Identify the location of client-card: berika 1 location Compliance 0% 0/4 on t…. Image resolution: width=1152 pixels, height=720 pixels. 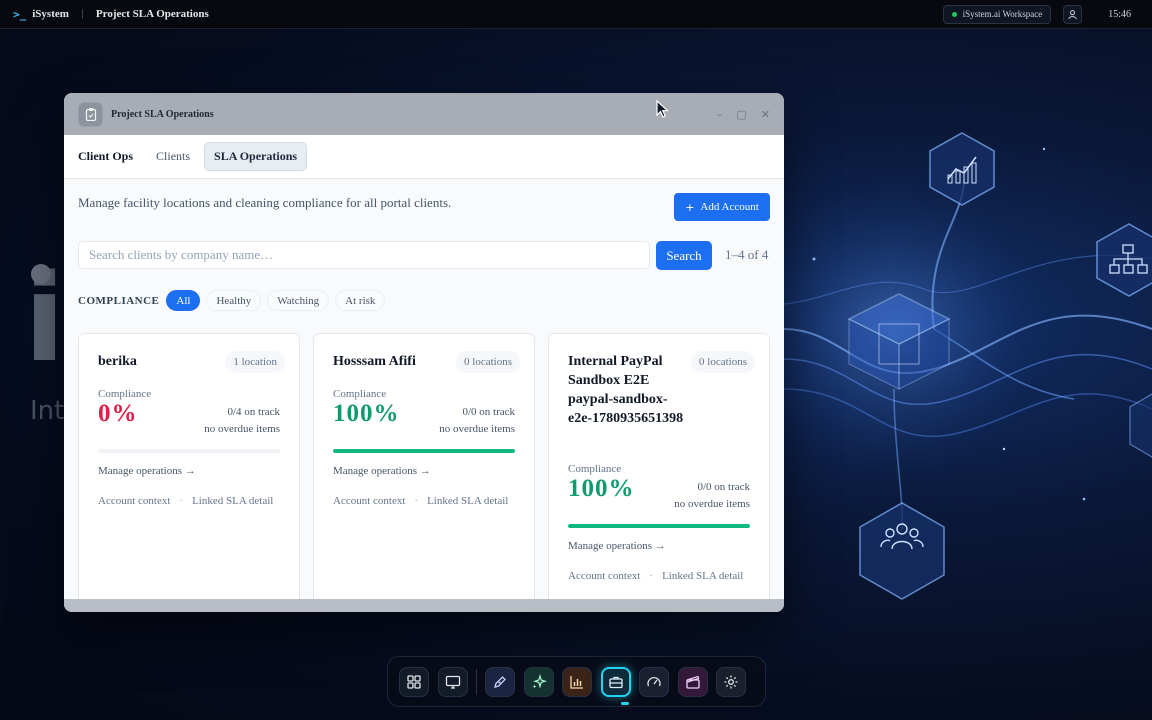
(189, 472).